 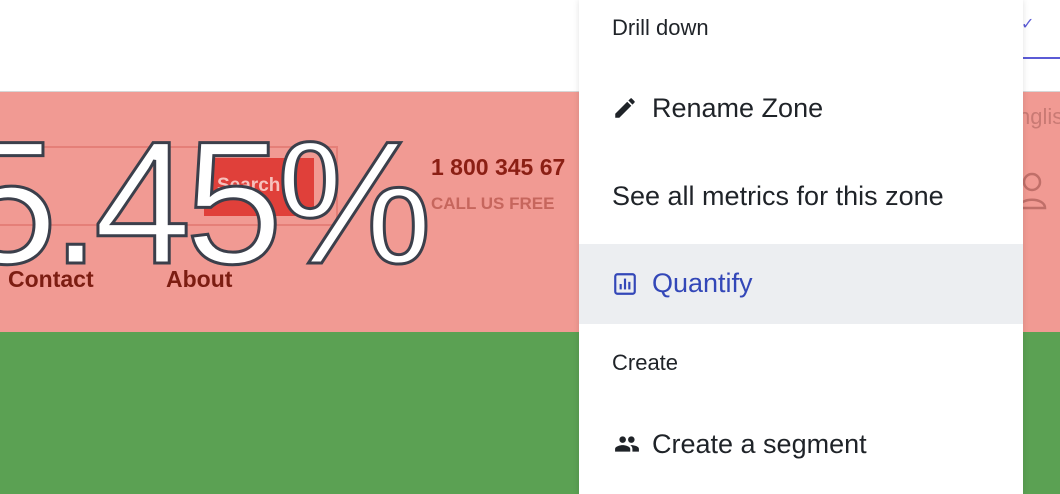 I want to click on menu-item-label: Drill down, so click(x=660, y=27).